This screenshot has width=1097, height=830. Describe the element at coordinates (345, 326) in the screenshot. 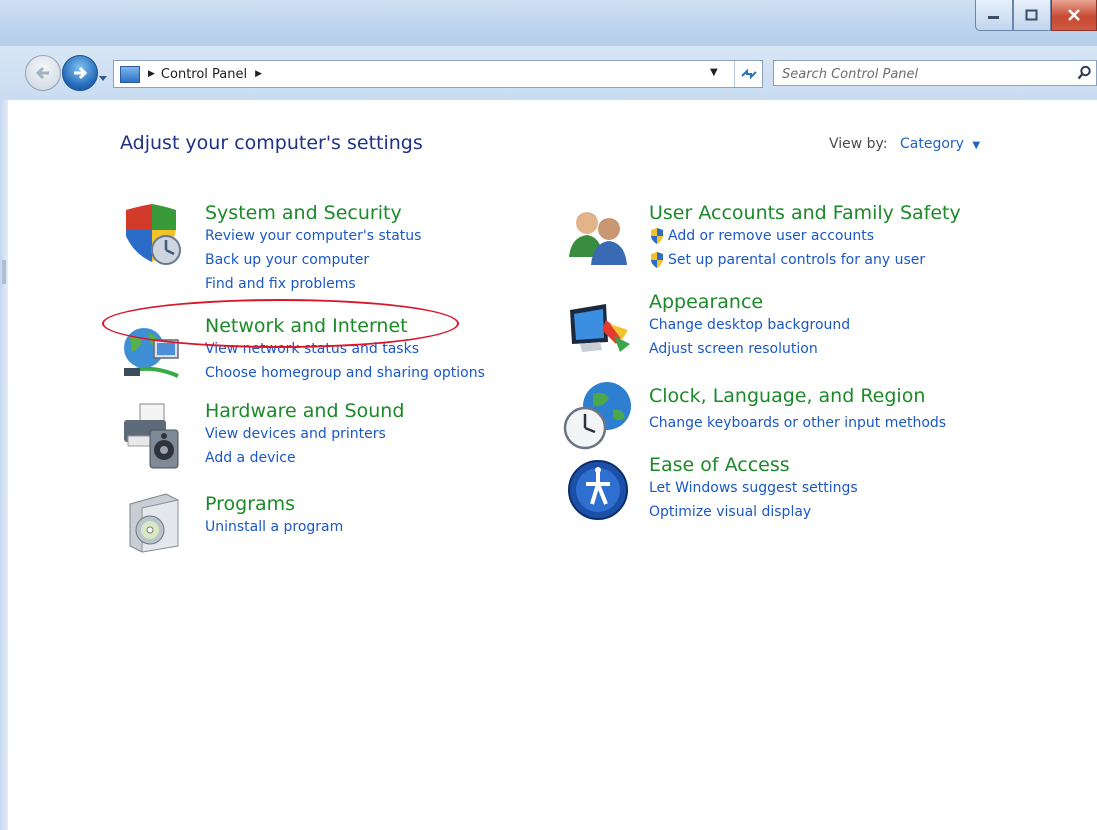

I see `category-title: Network and Internet` at that location.